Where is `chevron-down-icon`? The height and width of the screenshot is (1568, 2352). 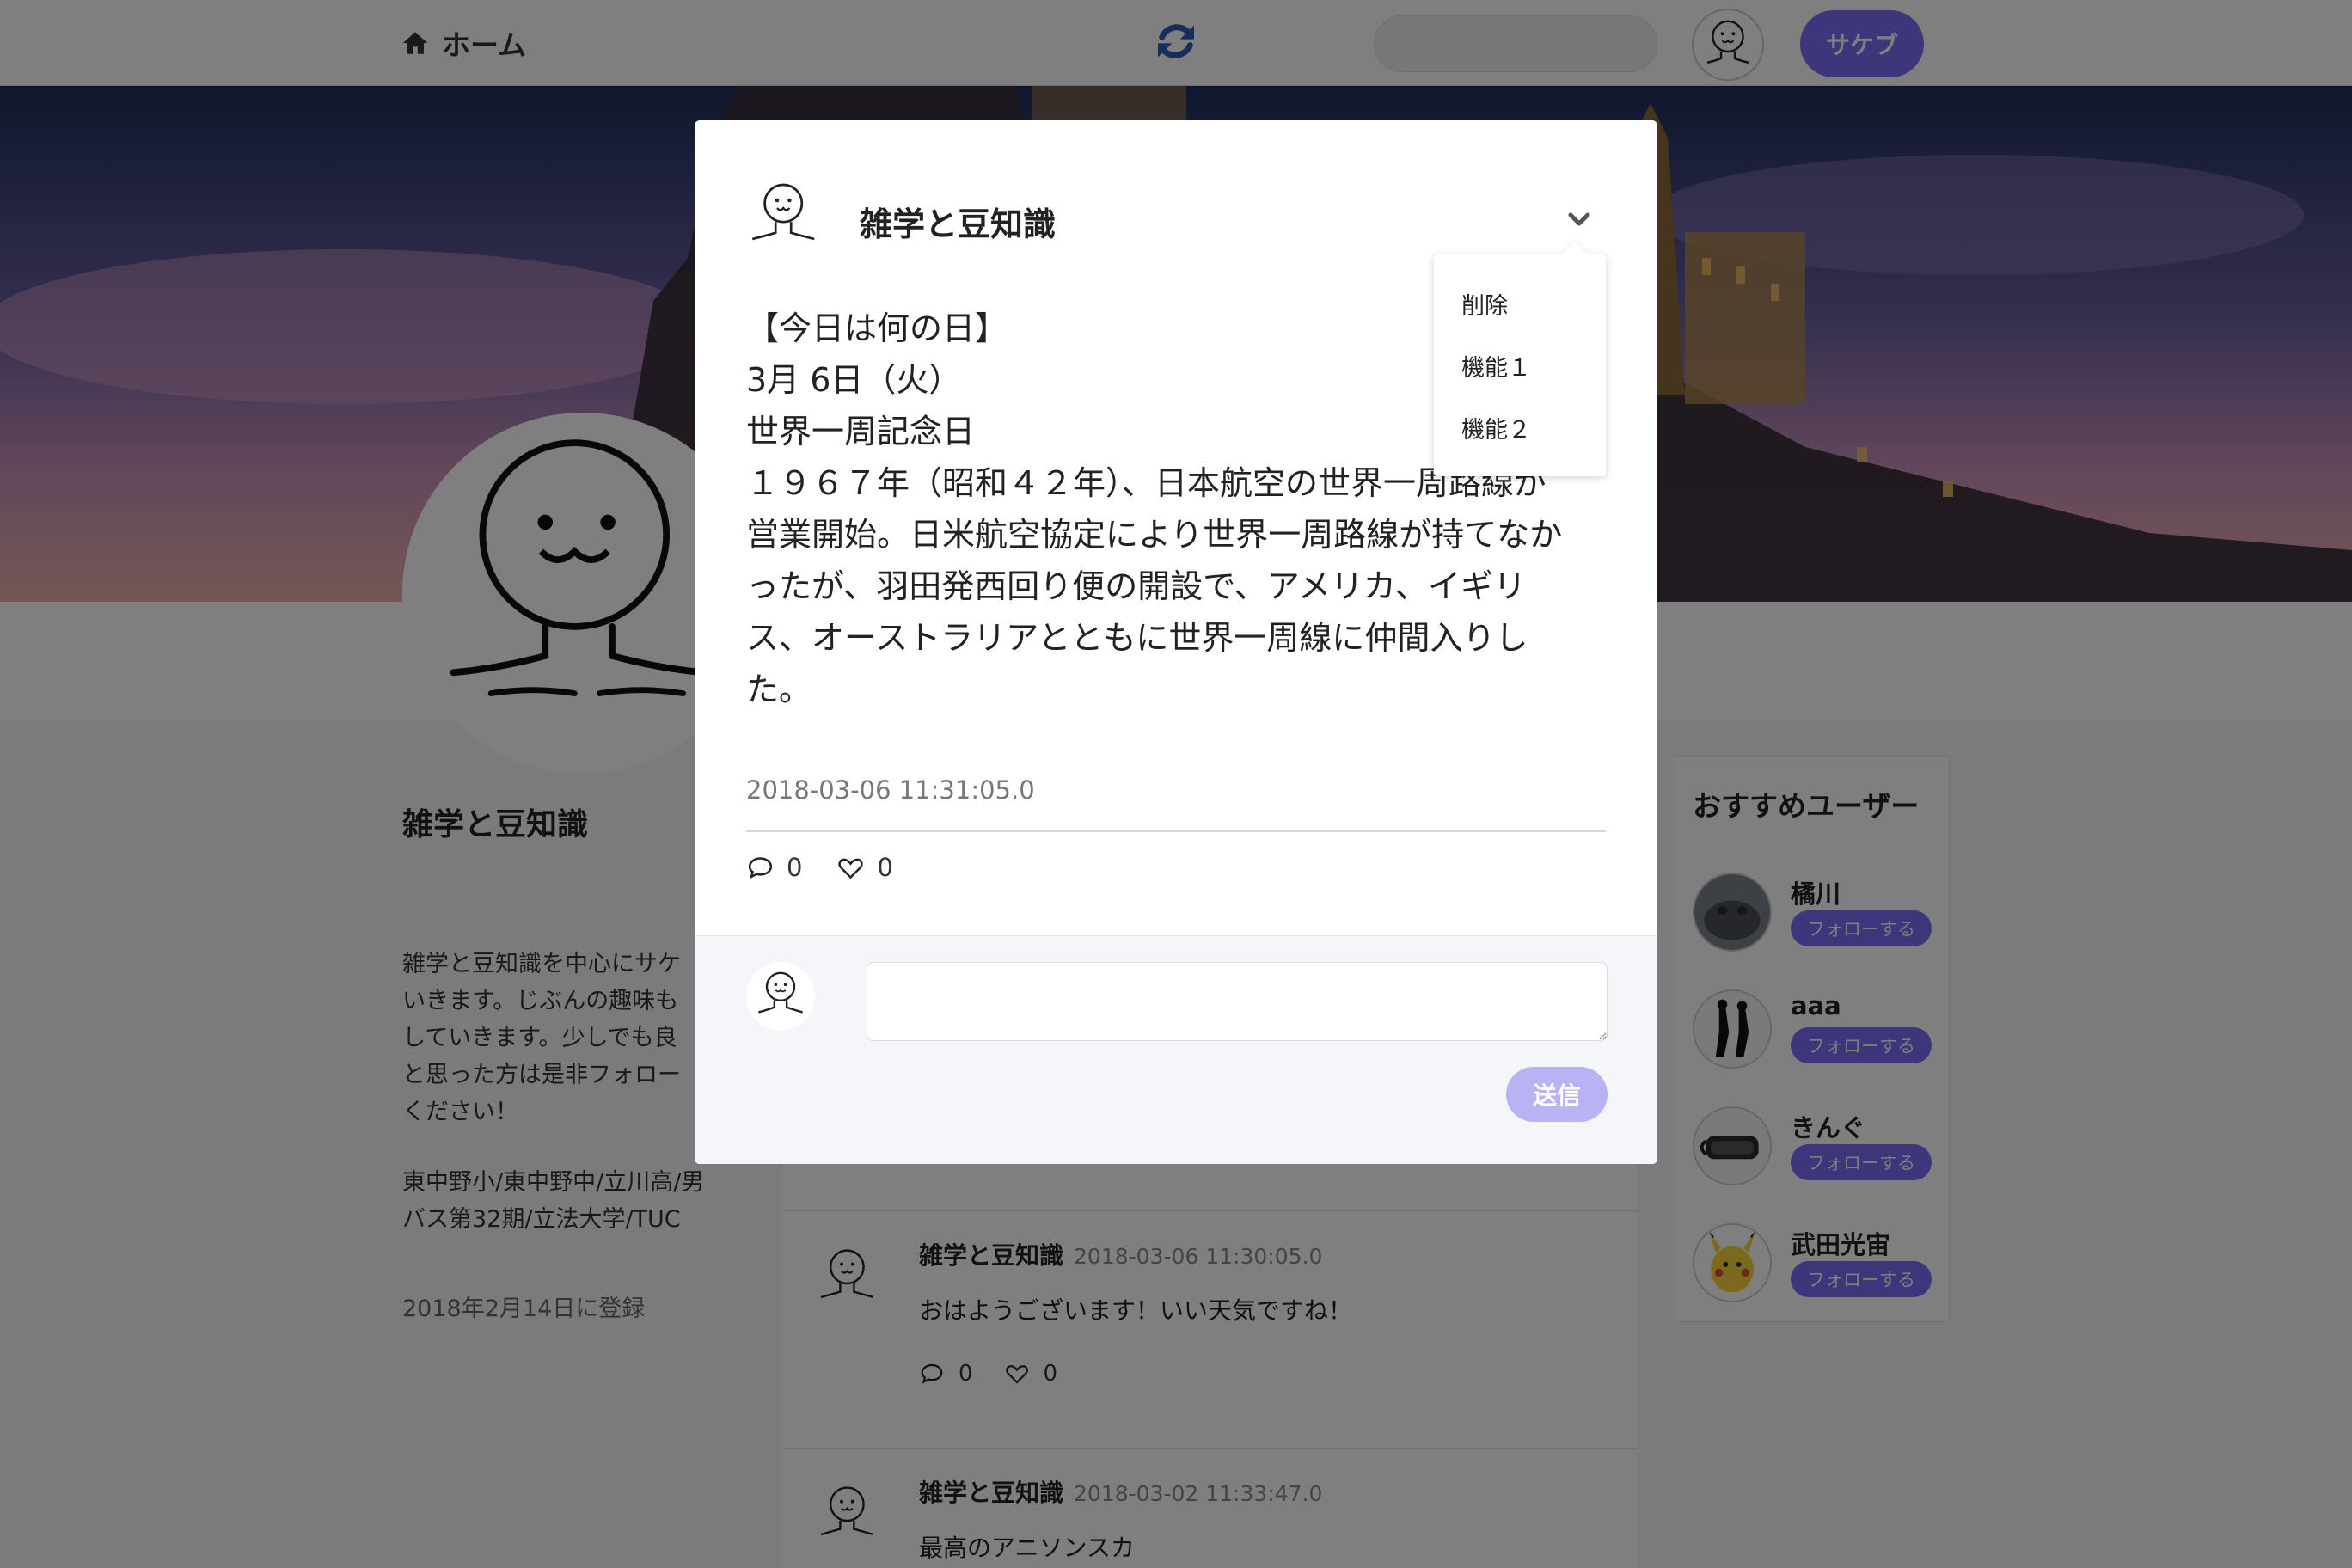 chevron-down-icon is located at coordinates (1579, 219).